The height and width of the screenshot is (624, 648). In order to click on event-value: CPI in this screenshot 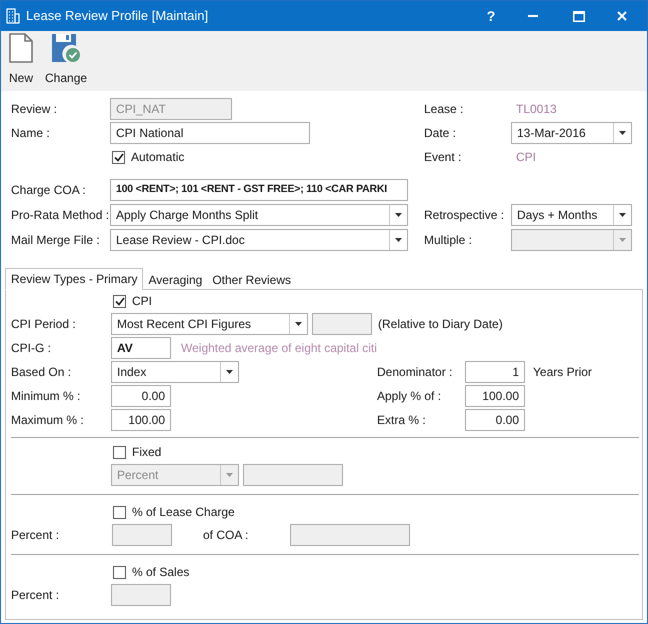, I will do `click(526, 157)`.